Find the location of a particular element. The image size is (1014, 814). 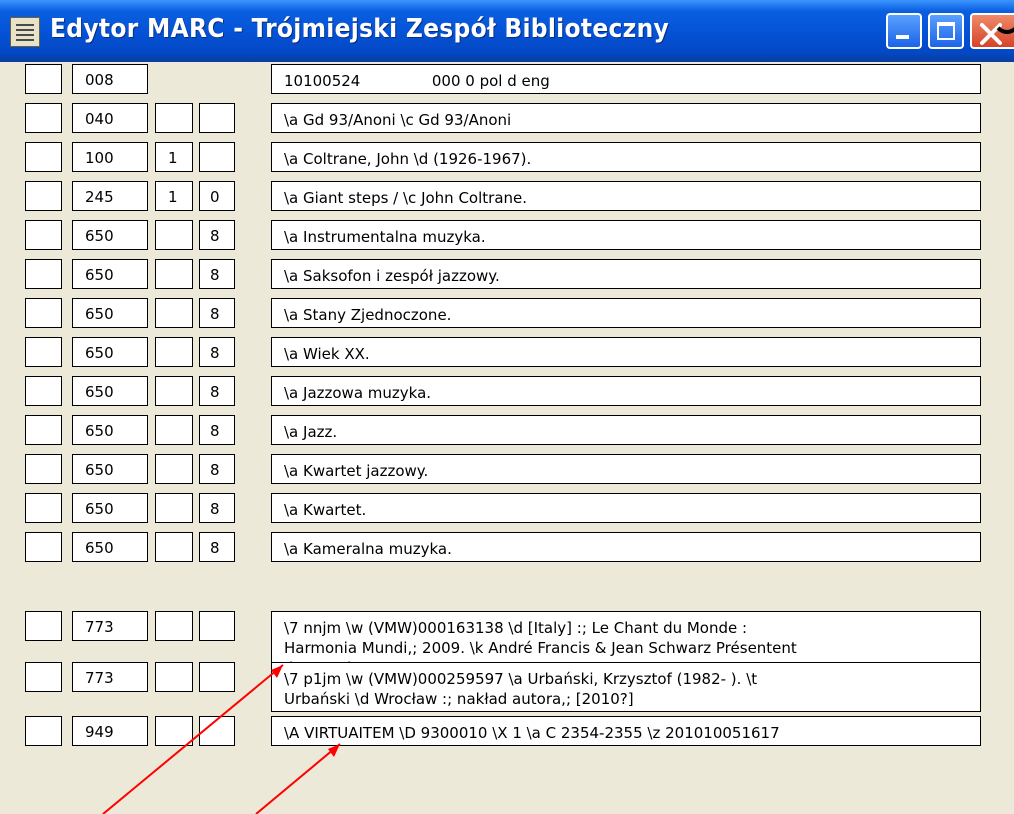

tag-field: 245 is located at coordinates (110, 196).